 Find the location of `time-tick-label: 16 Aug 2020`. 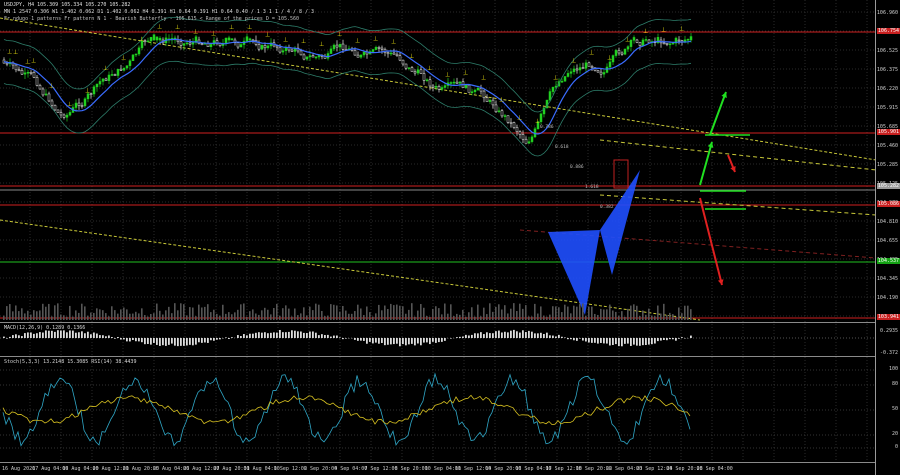

time-tick-label: 16 Aug 2020 is located at coordinates (19, 469).